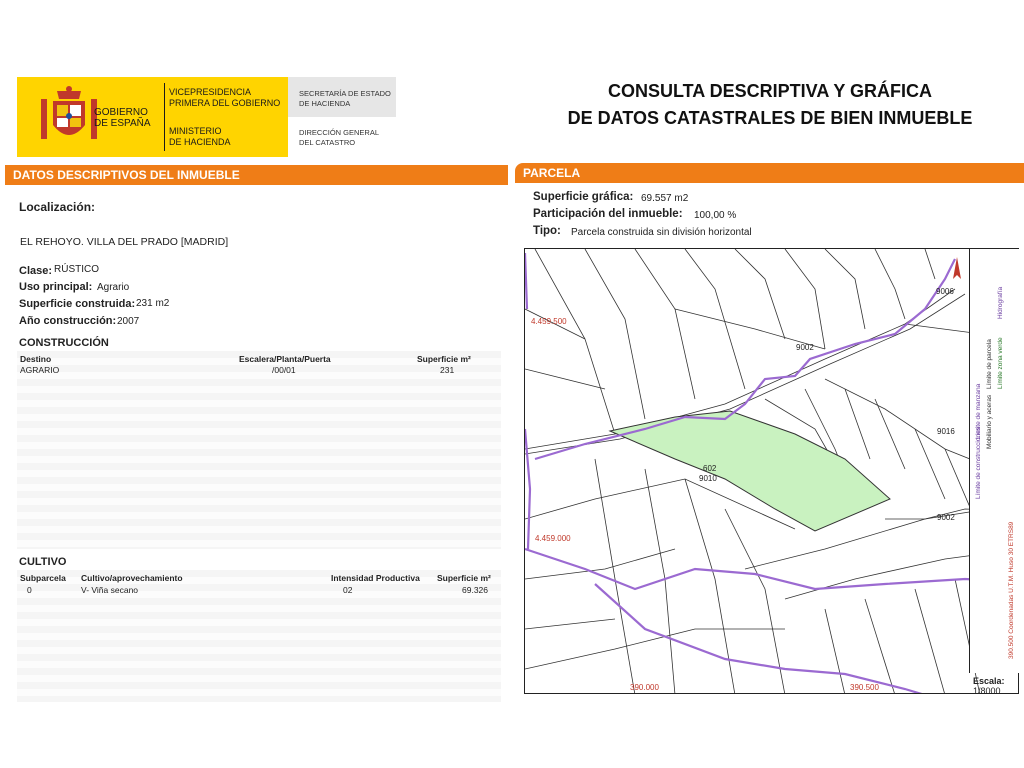 Image resolution: width=1024 pixels, height=768 pixels. What do you see at coordinates (113, 287) in the screenshot?
I see `uso-value: Agrario` at bounding box center [113, 287].